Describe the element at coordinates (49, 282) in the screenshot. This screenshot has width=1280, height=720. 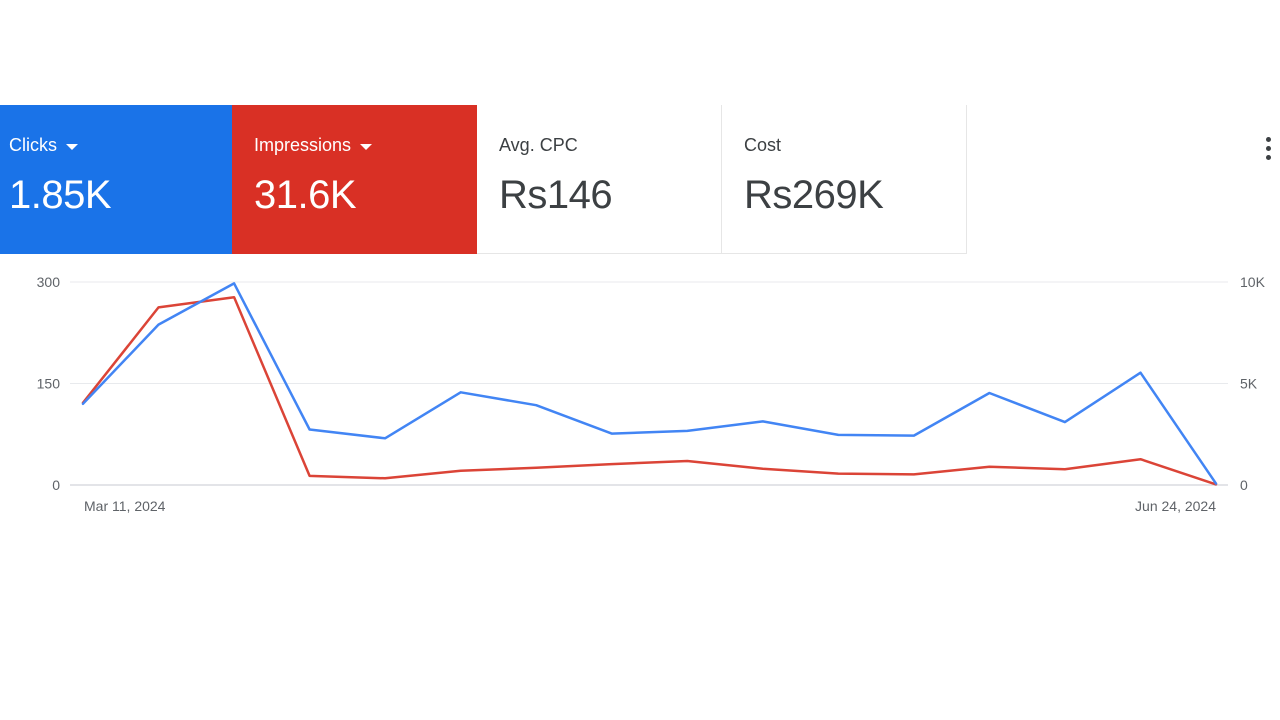
I see `left-axis-tick: 300` at that location.